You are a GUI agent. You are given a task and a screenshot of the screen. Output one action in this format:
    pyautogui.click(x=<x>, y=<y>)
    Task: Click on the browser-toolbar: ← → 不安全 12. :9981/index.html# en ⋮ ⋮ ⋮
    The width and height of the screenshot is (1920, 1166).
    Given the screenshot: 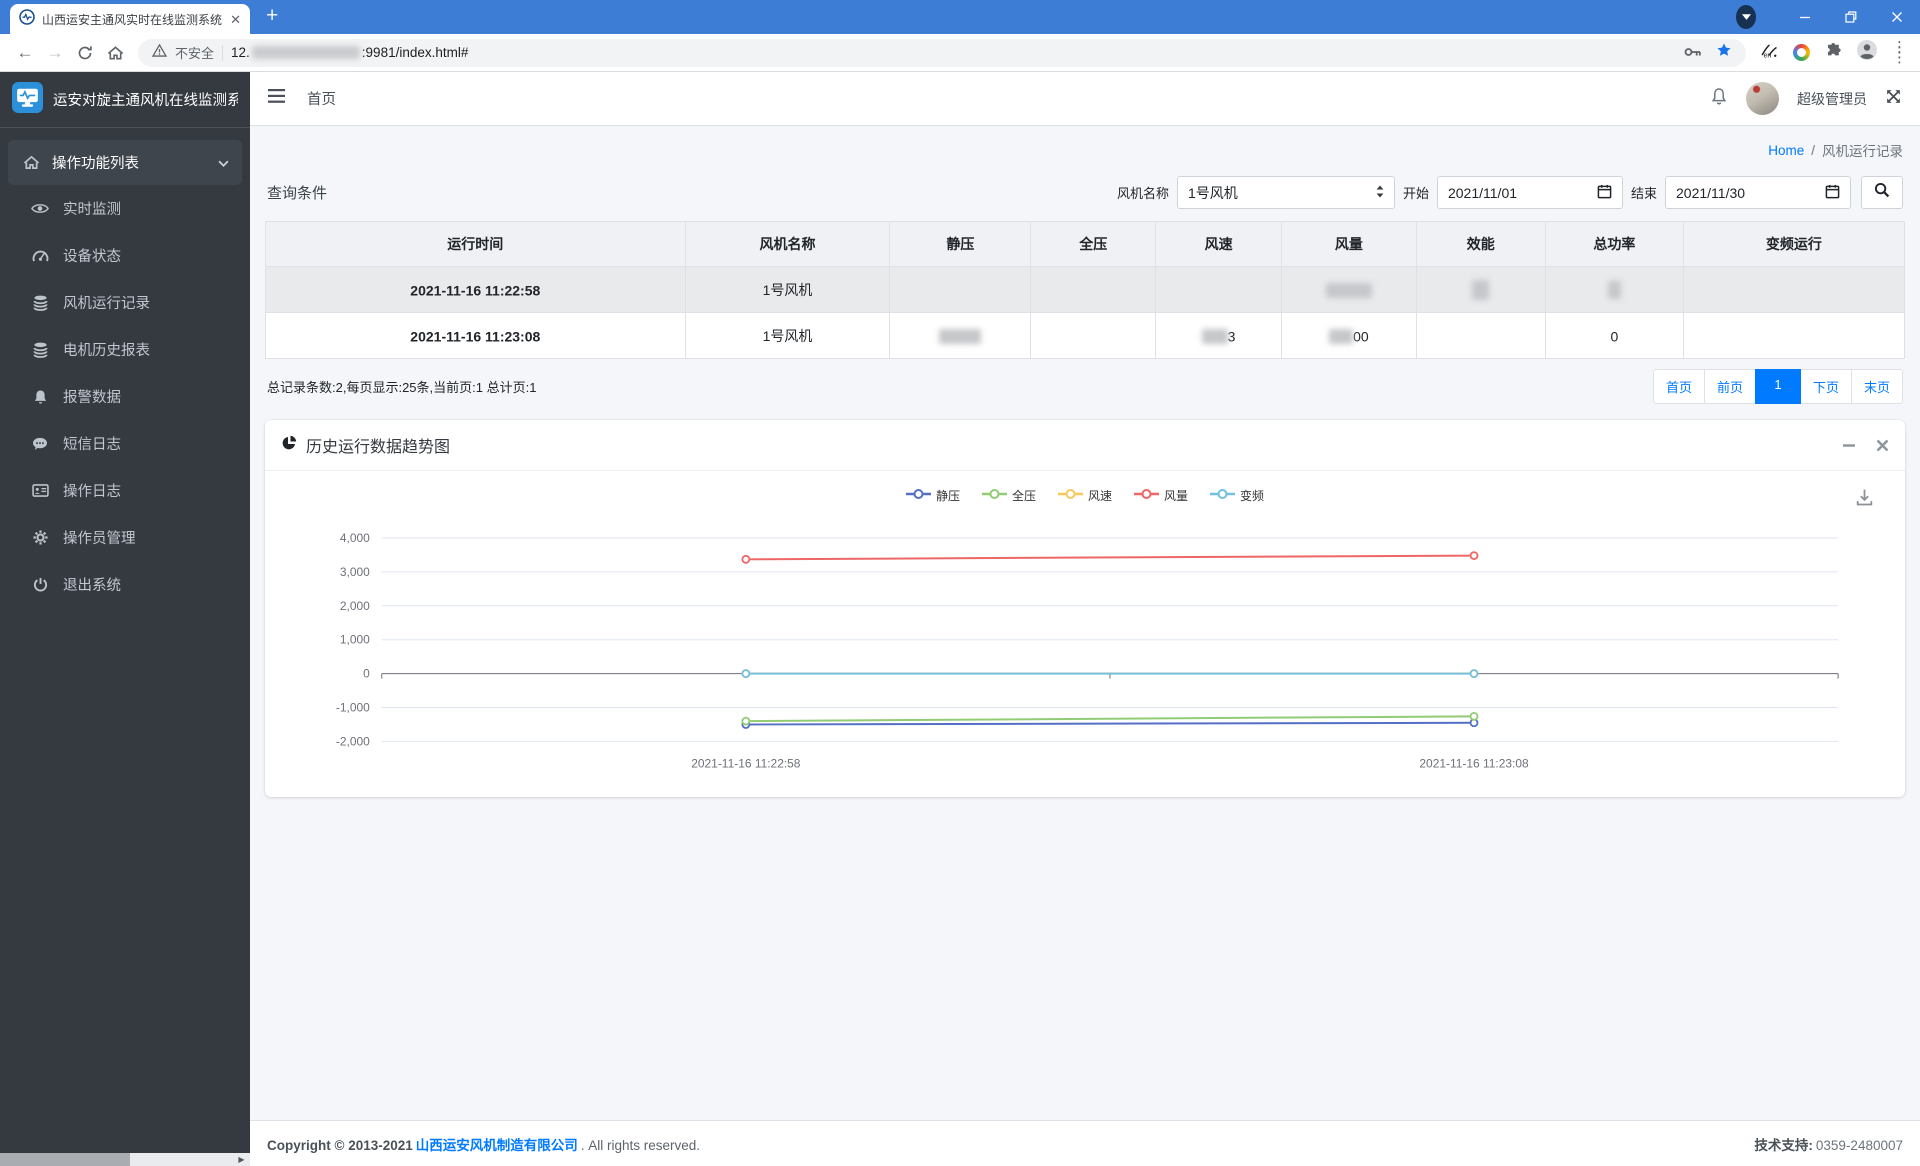 What is the action you would take?
    pyautogui.click(x=960, y=53)
    